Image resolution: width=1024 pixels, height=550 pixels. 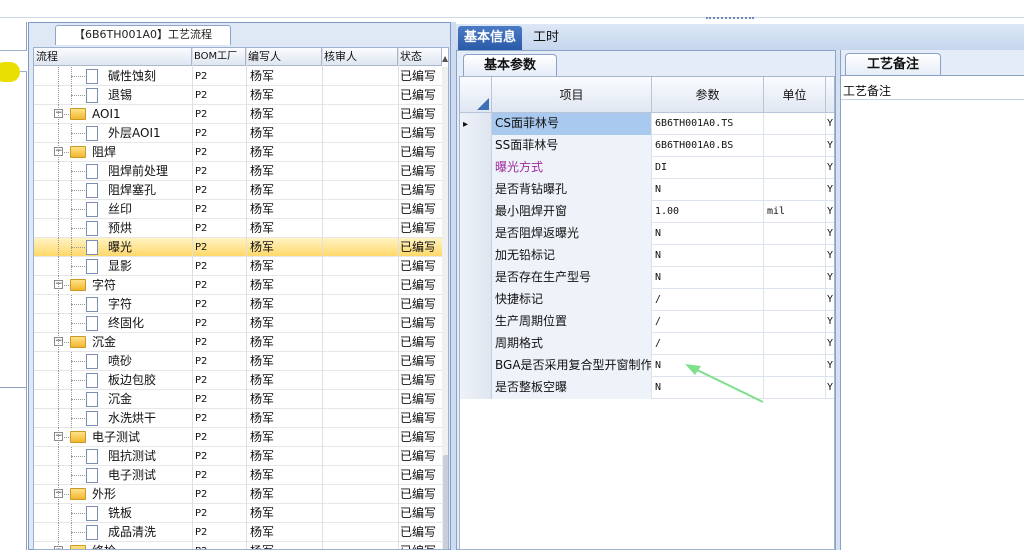 What do you see at coordinates (647, 190) in the screenshot?
I see `param-row: 是否背钻曝孔 N Y` at bounding box center [647, 190].